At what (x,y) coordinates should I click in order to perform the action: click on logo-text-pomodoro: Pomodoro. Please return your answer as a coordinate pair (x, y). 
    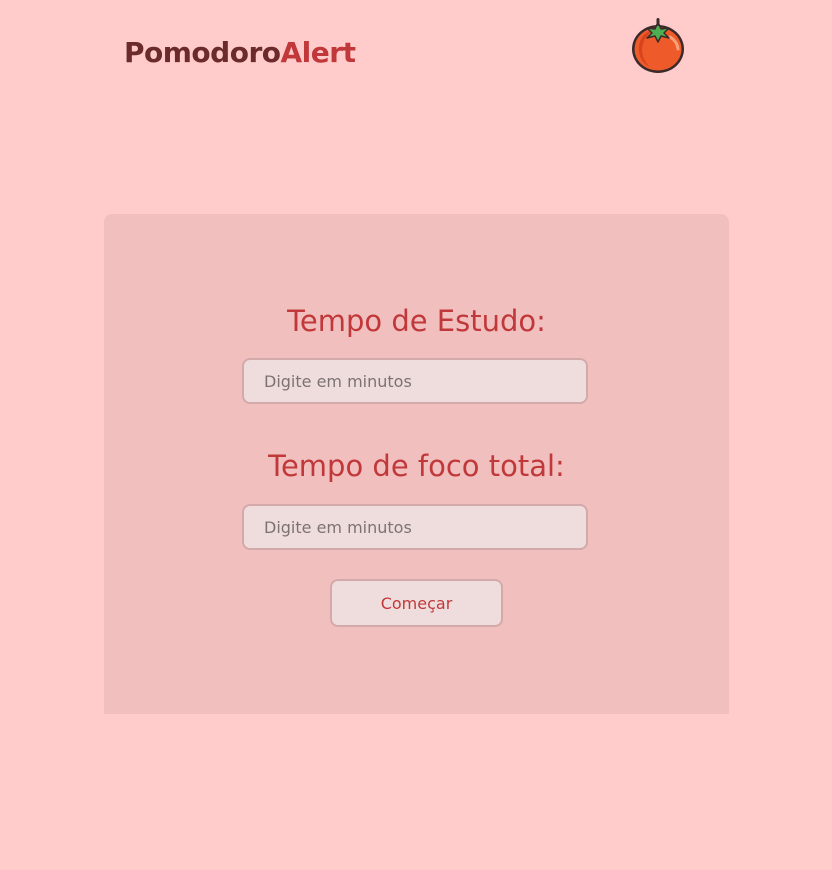
    Looking at the image, I should click on (202, 52).